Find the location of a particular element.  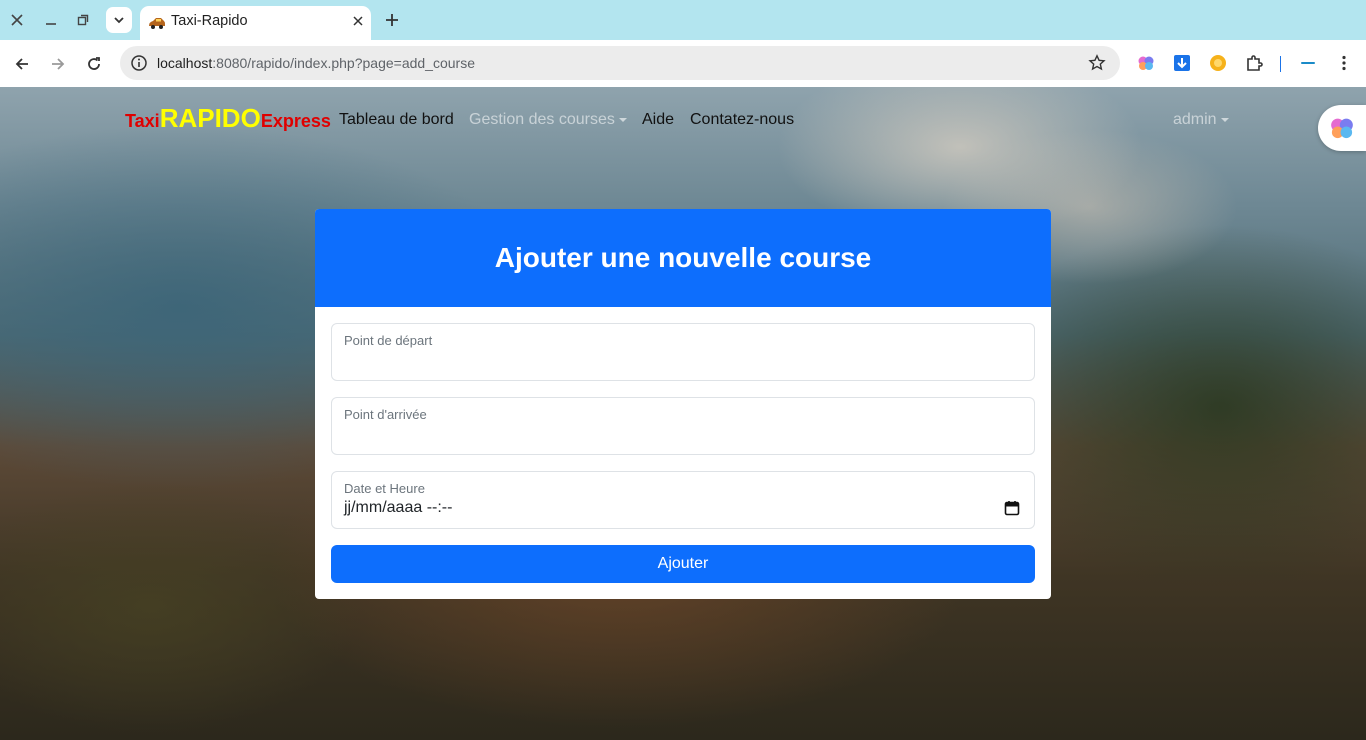

close-tab-icon is located at coordinates (358, 21).